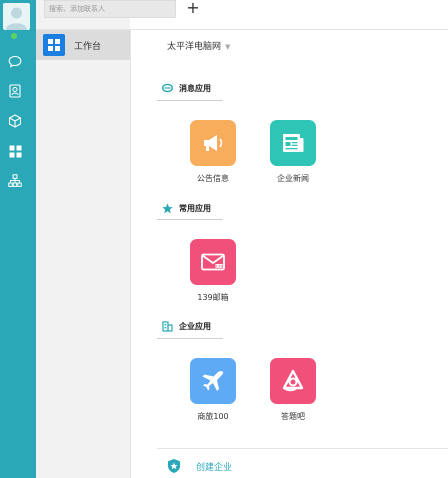 This screenshot has height=478, width=448. What do you see at coordinates (14, 36) in the screenshot?
I see `online-status-dot` at bounding box center [14, 36].